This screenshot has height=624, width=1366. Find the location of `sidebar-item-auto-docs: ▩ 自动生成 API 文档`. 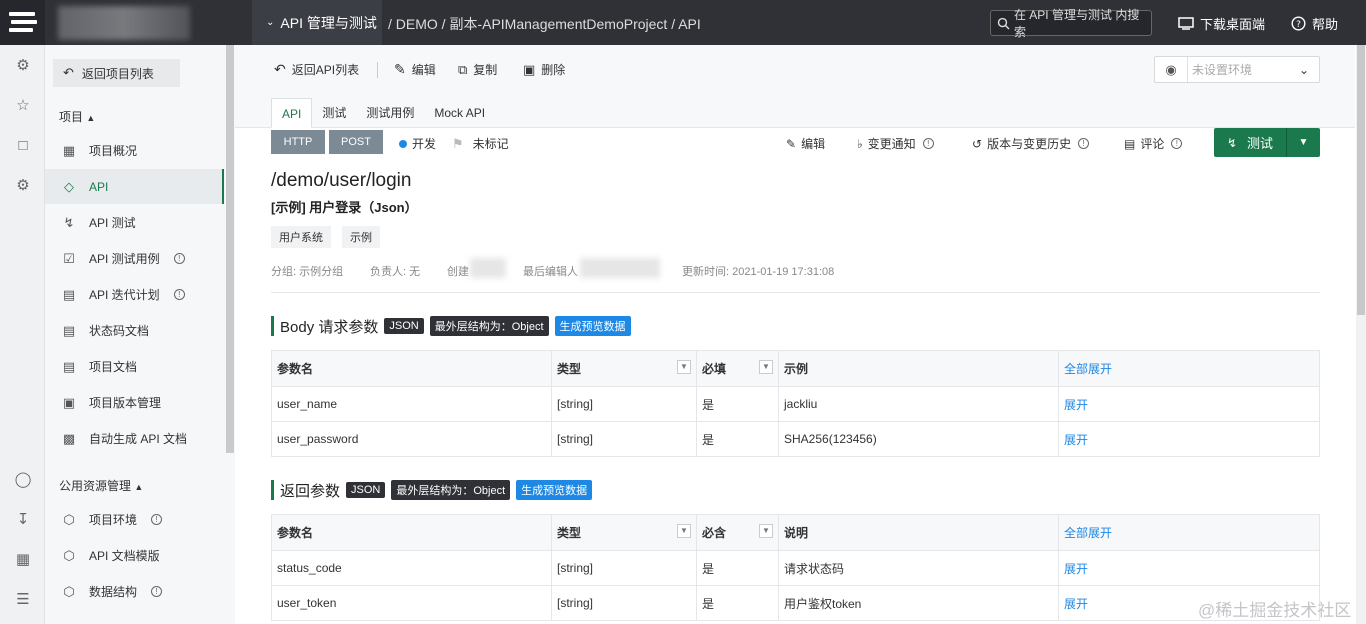

sidebar-item-auto-docs: ▩ 自动生成 API 文档 is located at coordinates (134, 438).